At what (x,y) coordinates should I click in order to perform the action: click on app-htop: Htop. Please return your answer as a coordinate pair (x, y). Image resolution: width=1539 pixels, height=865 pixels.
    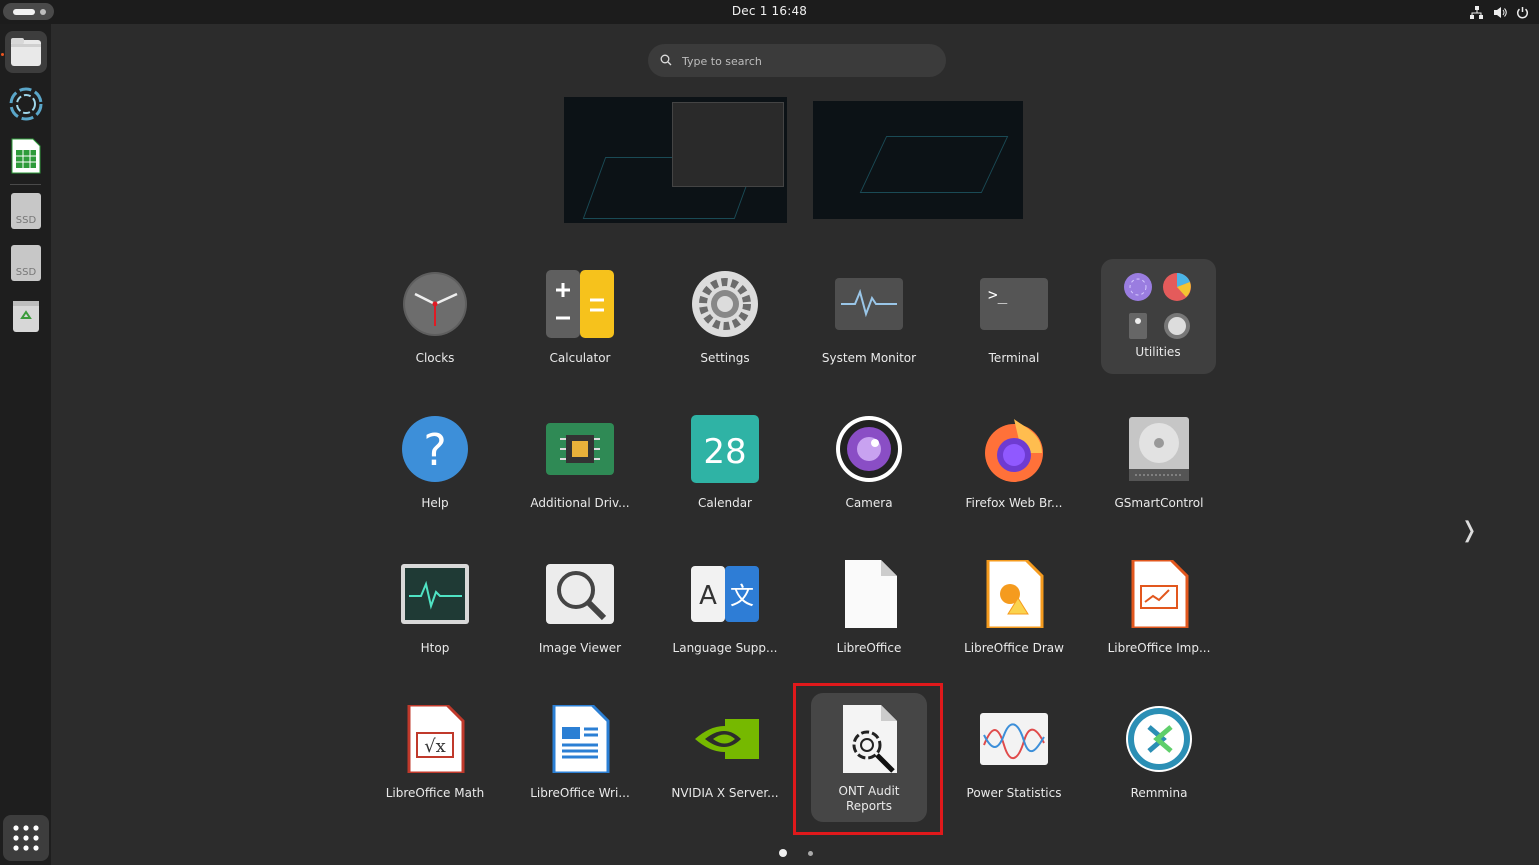
    Looking at the image, I should click on (435, 608).